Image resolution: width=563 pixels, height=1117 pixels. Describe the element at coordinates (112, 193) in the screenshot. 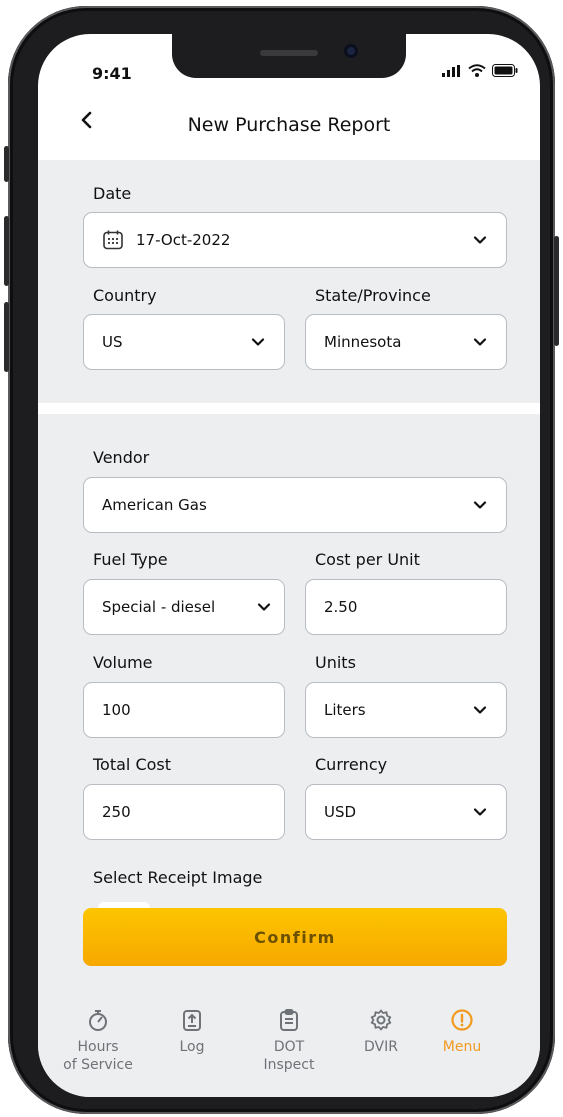

I see `date-label: Date` at that location.